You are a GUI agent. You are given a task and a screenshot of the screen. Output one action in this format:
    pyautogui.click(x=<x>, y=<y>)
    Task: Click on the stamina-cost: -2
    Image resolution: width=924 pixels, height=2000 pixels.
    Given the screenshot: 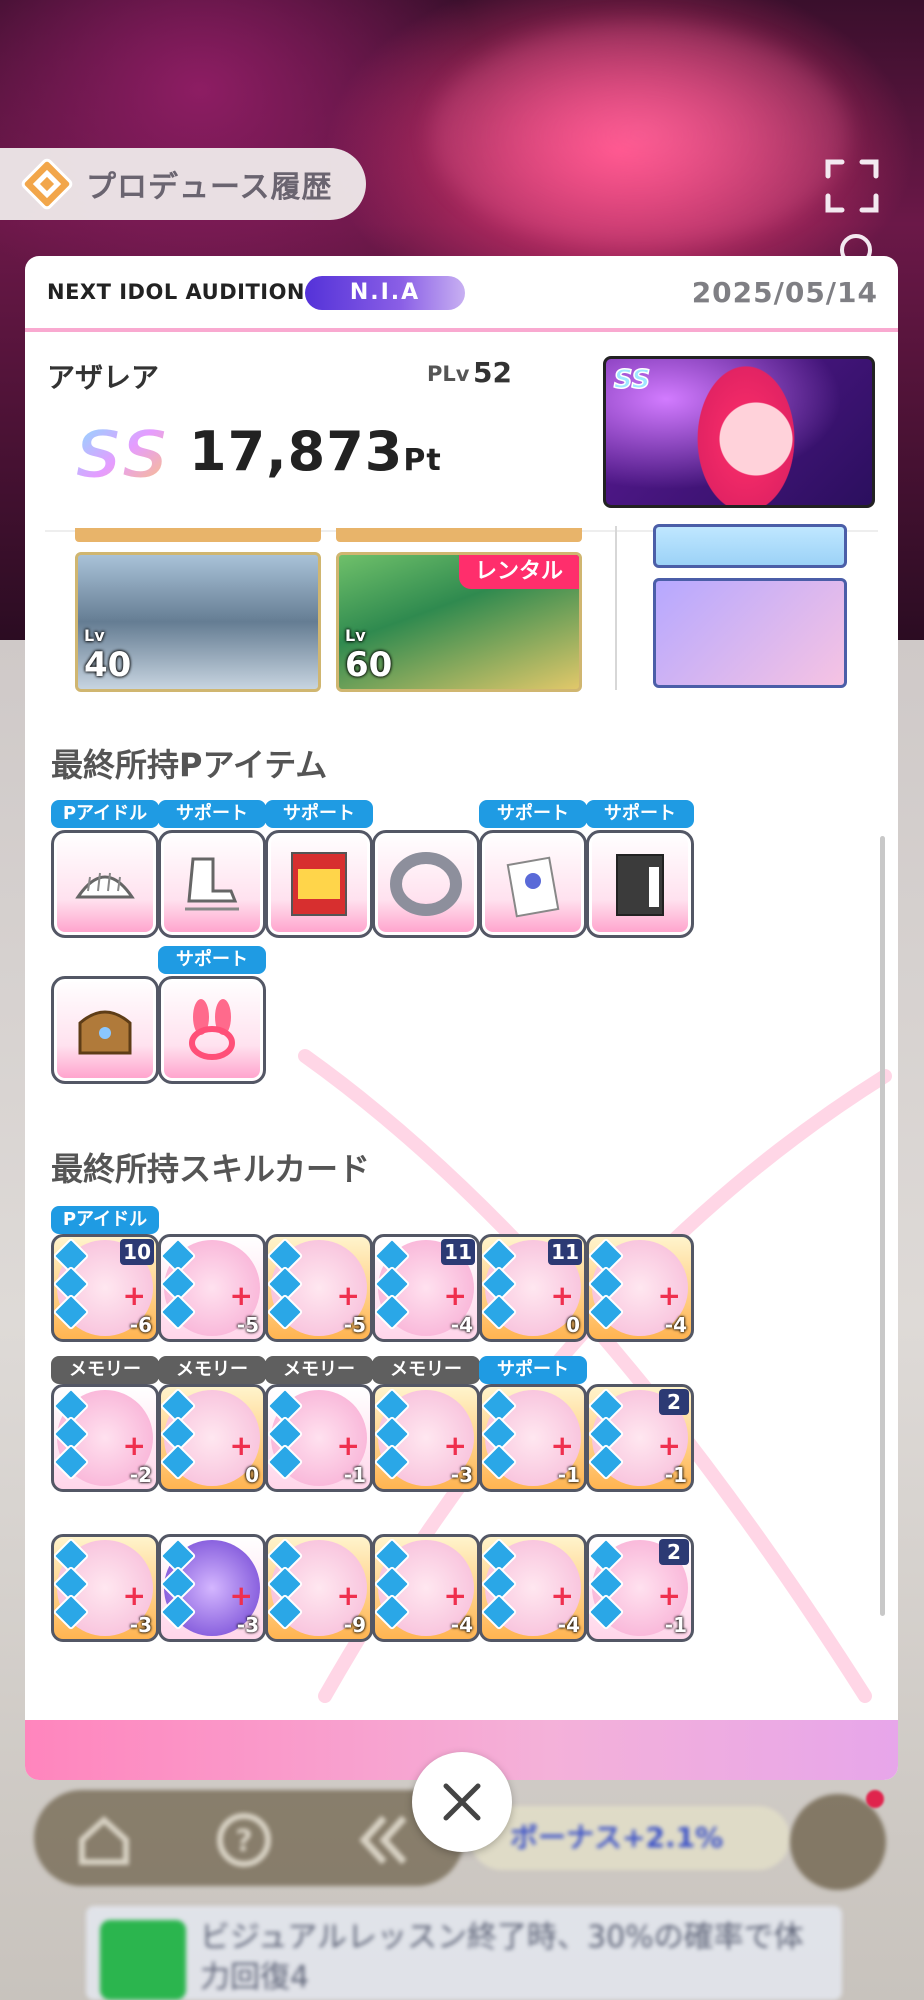 What is the action you would take?
    pyautogui.click(x=140, y=1475)
    